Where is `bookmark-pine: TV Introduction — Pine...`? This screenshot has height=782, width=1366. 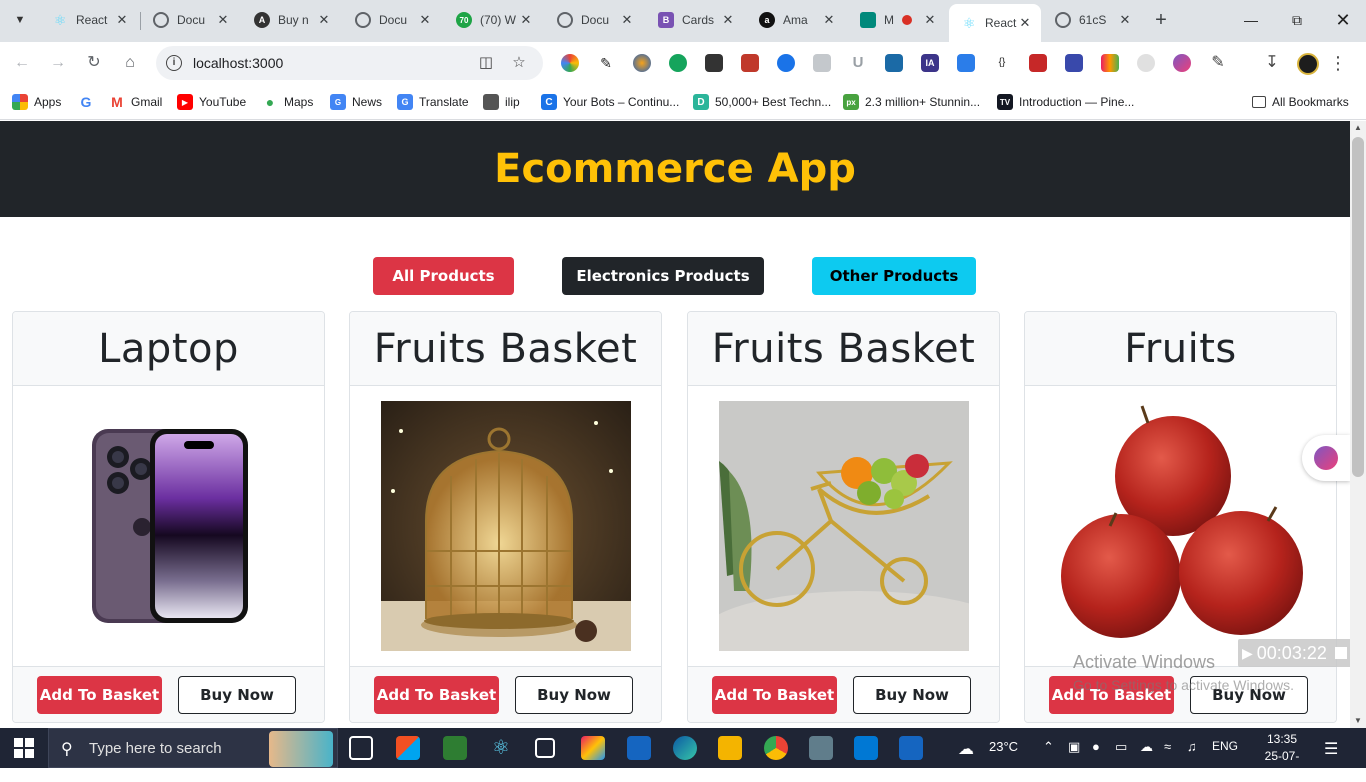
bookmark-pine: TV Introduction — Pine... is located at coordinates (1065, 102).